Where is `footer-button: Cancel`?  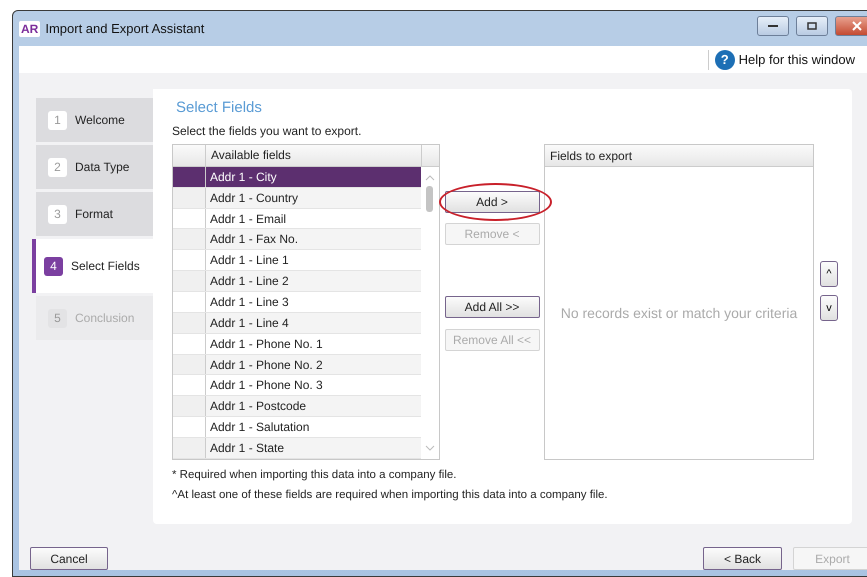 footer-button: Cancel is located at coordinates (69, 558).